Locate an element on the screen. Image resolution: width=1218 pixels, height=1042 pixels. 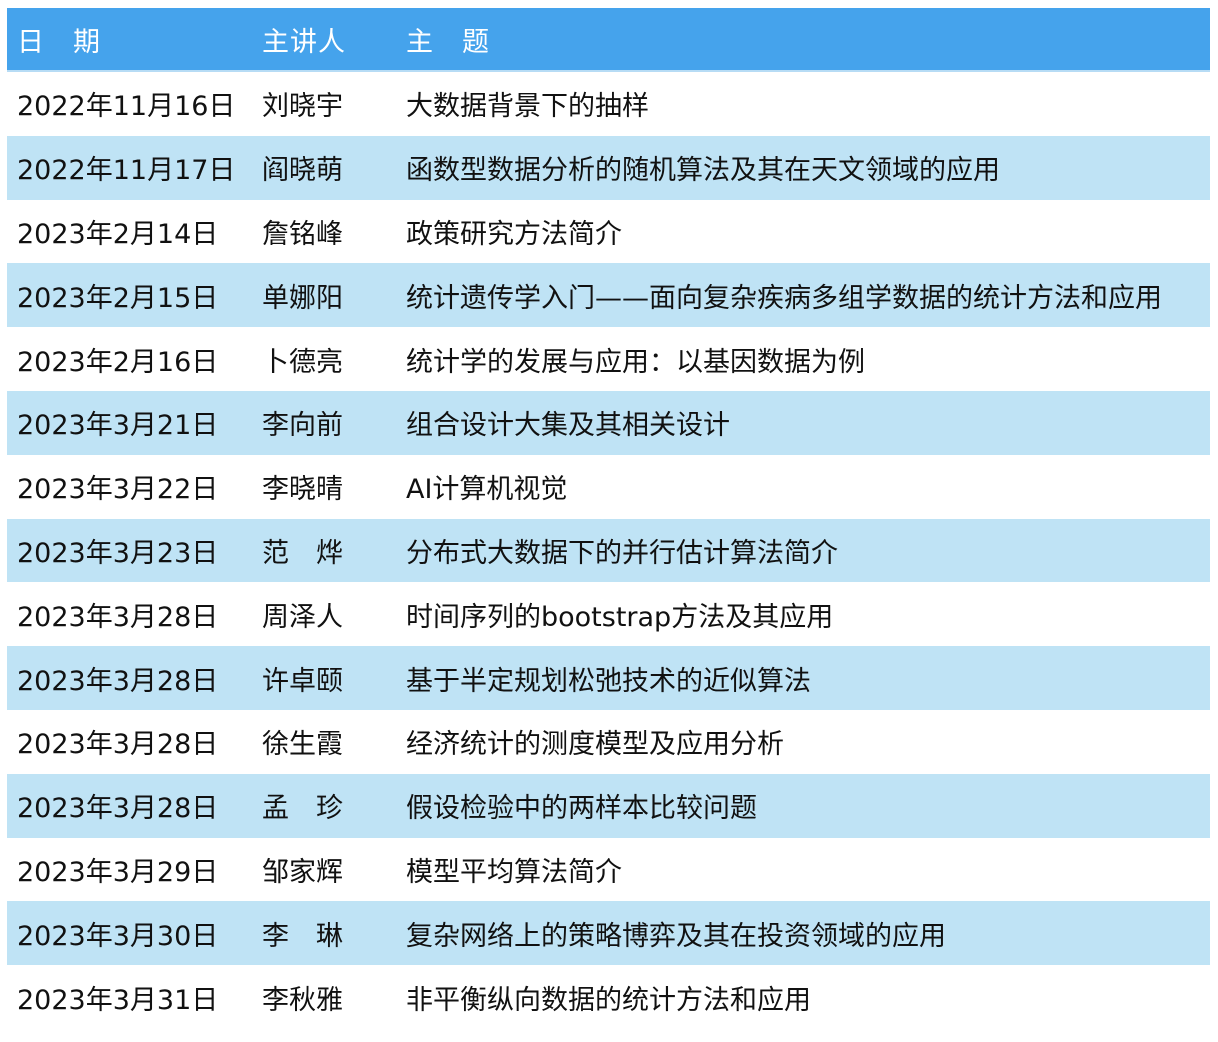
table-row: 2022年11月17日 阎晓萌 函数型数据分析的随机算法及其在天文领域的应用 is located at coordinates (608, 167).